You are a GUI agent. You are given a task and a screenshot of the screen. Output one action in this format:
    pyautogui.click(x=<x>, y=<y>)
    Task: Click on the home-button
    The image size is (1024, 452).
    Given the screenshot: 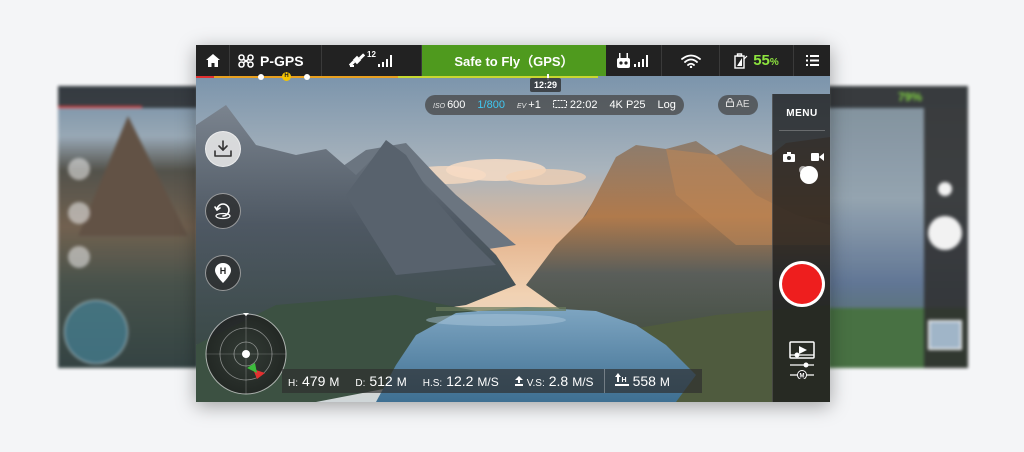 What is the action you would take?
    pyautogui.click(x=213, y=60)
    